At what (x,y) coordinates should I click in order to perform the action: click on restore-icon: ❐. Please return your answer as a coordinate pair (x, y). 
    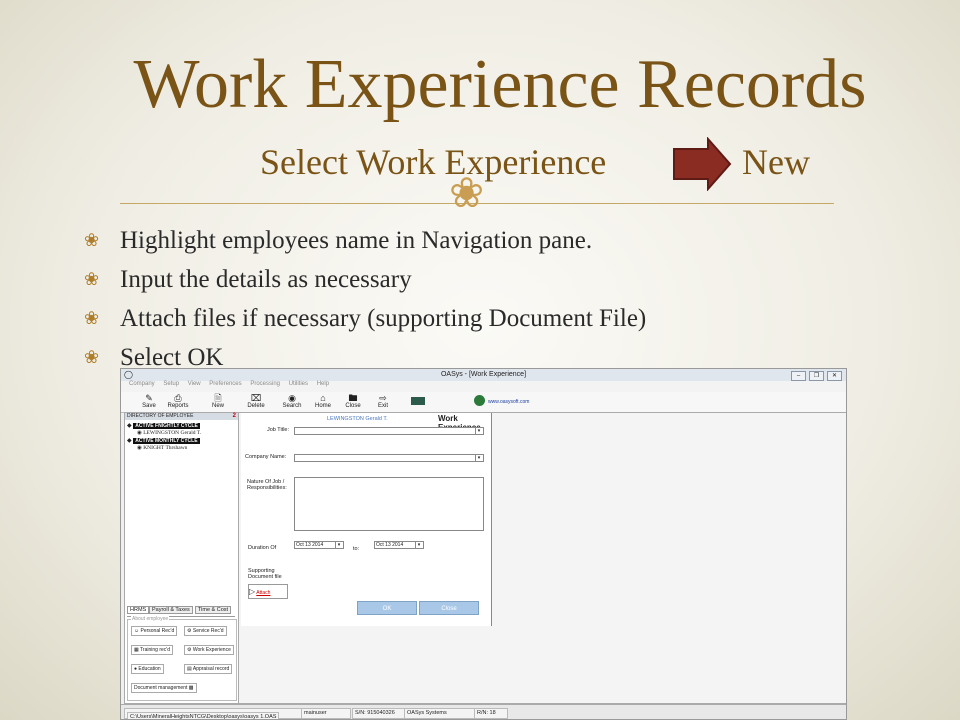
    Looking at the image, I should click on (816, 376).